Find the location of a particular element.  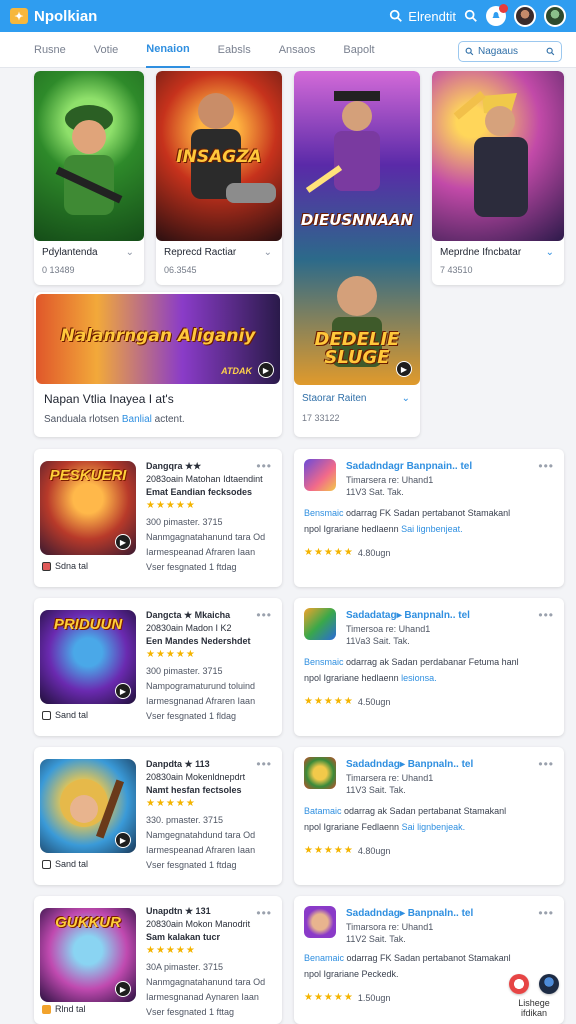

game-line: Vser fesgnated 1 ftdag is located at coordinates (191, 567).